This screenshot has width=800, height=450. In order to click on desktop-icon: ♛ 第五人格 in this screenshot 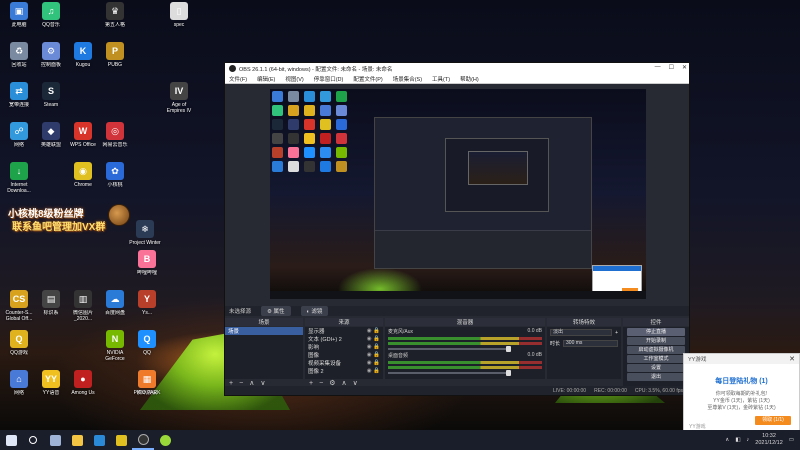, I will do `click(115, 21)`.